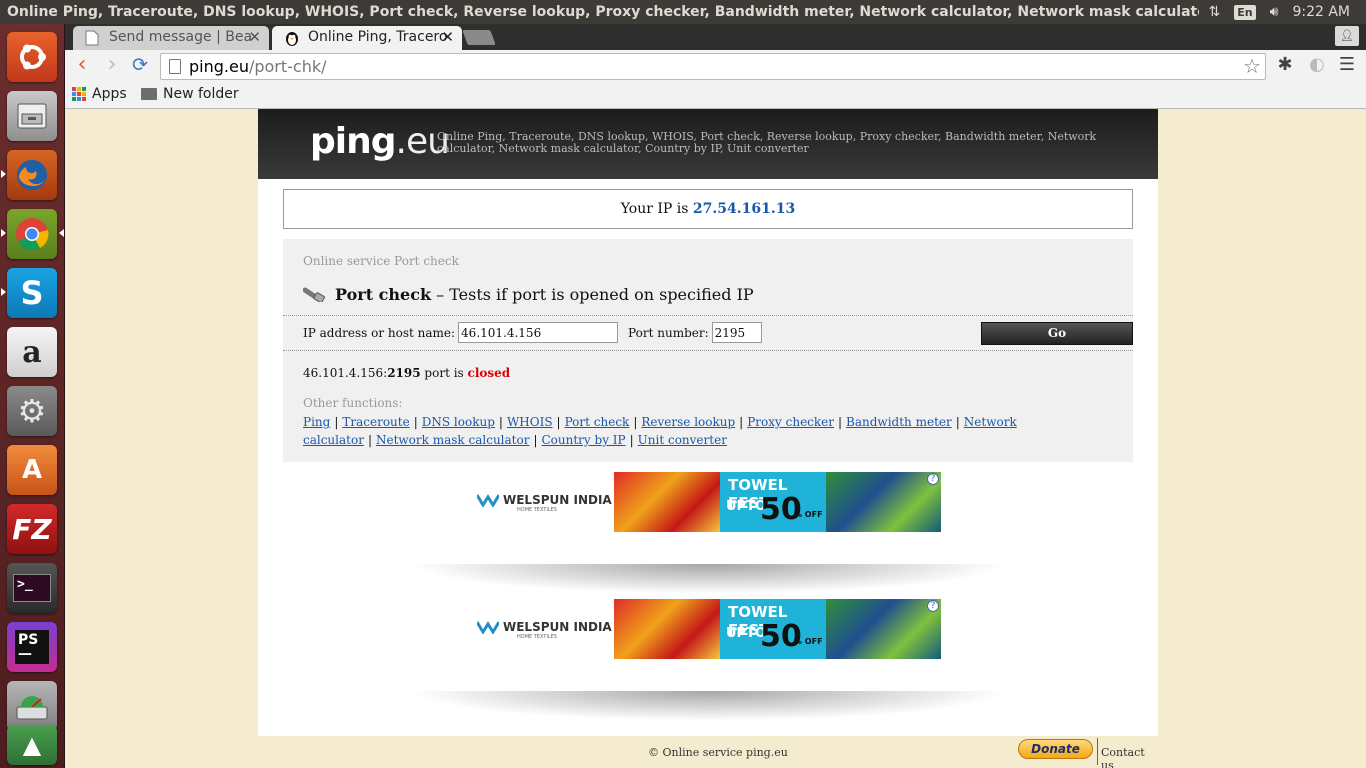 The image size is (1366, 768). Describe the element at coordinates (32, 470) in the screenshot. I see `software-center-icon: A` at that location.